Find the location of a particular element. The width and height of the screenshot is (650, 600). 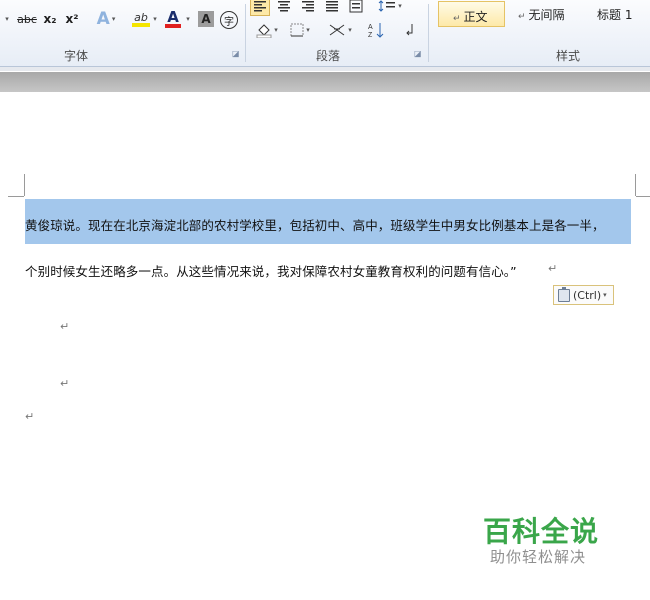

font-color-dropdown-icon: ▾ is located at coordinates (187, 19).